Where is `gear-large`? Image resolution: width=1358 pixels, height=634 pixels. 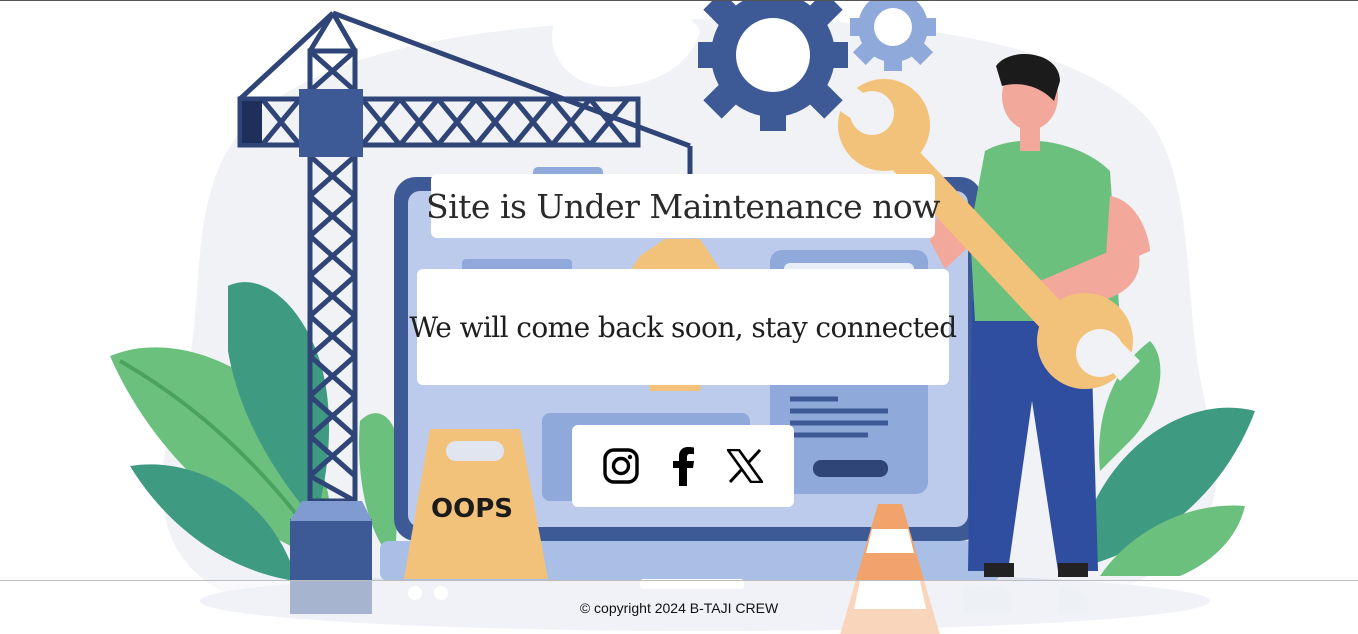 gear-large is located at coordinates (773, 66).